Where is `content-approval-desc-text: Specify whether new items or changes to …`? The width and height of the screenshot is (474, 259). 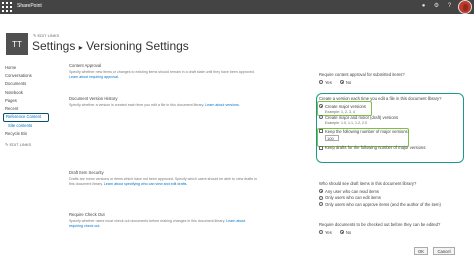 content-approval-desc-text: Specify whether new items or changes to … is located at coordinates (162, 72).